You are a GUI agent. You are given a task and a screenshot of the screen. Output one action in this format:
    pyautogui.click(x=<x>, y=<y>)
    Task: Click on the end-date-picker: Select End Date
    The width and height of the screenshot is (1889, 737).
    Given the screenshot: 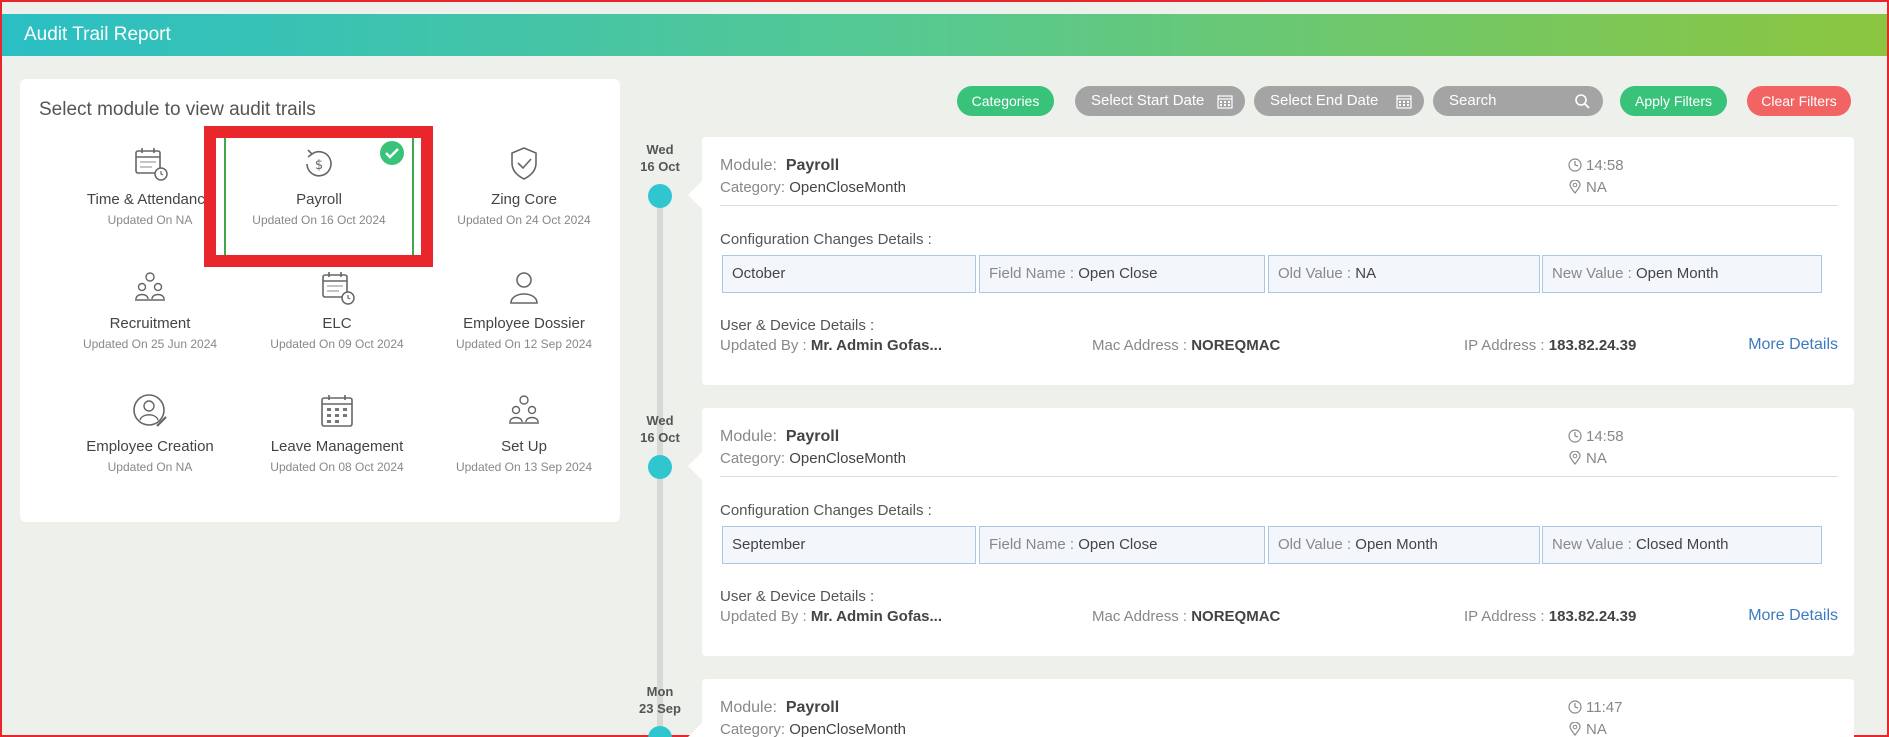 What is the action you would take?
    pyautogui.click(x=1339, y=101)
    